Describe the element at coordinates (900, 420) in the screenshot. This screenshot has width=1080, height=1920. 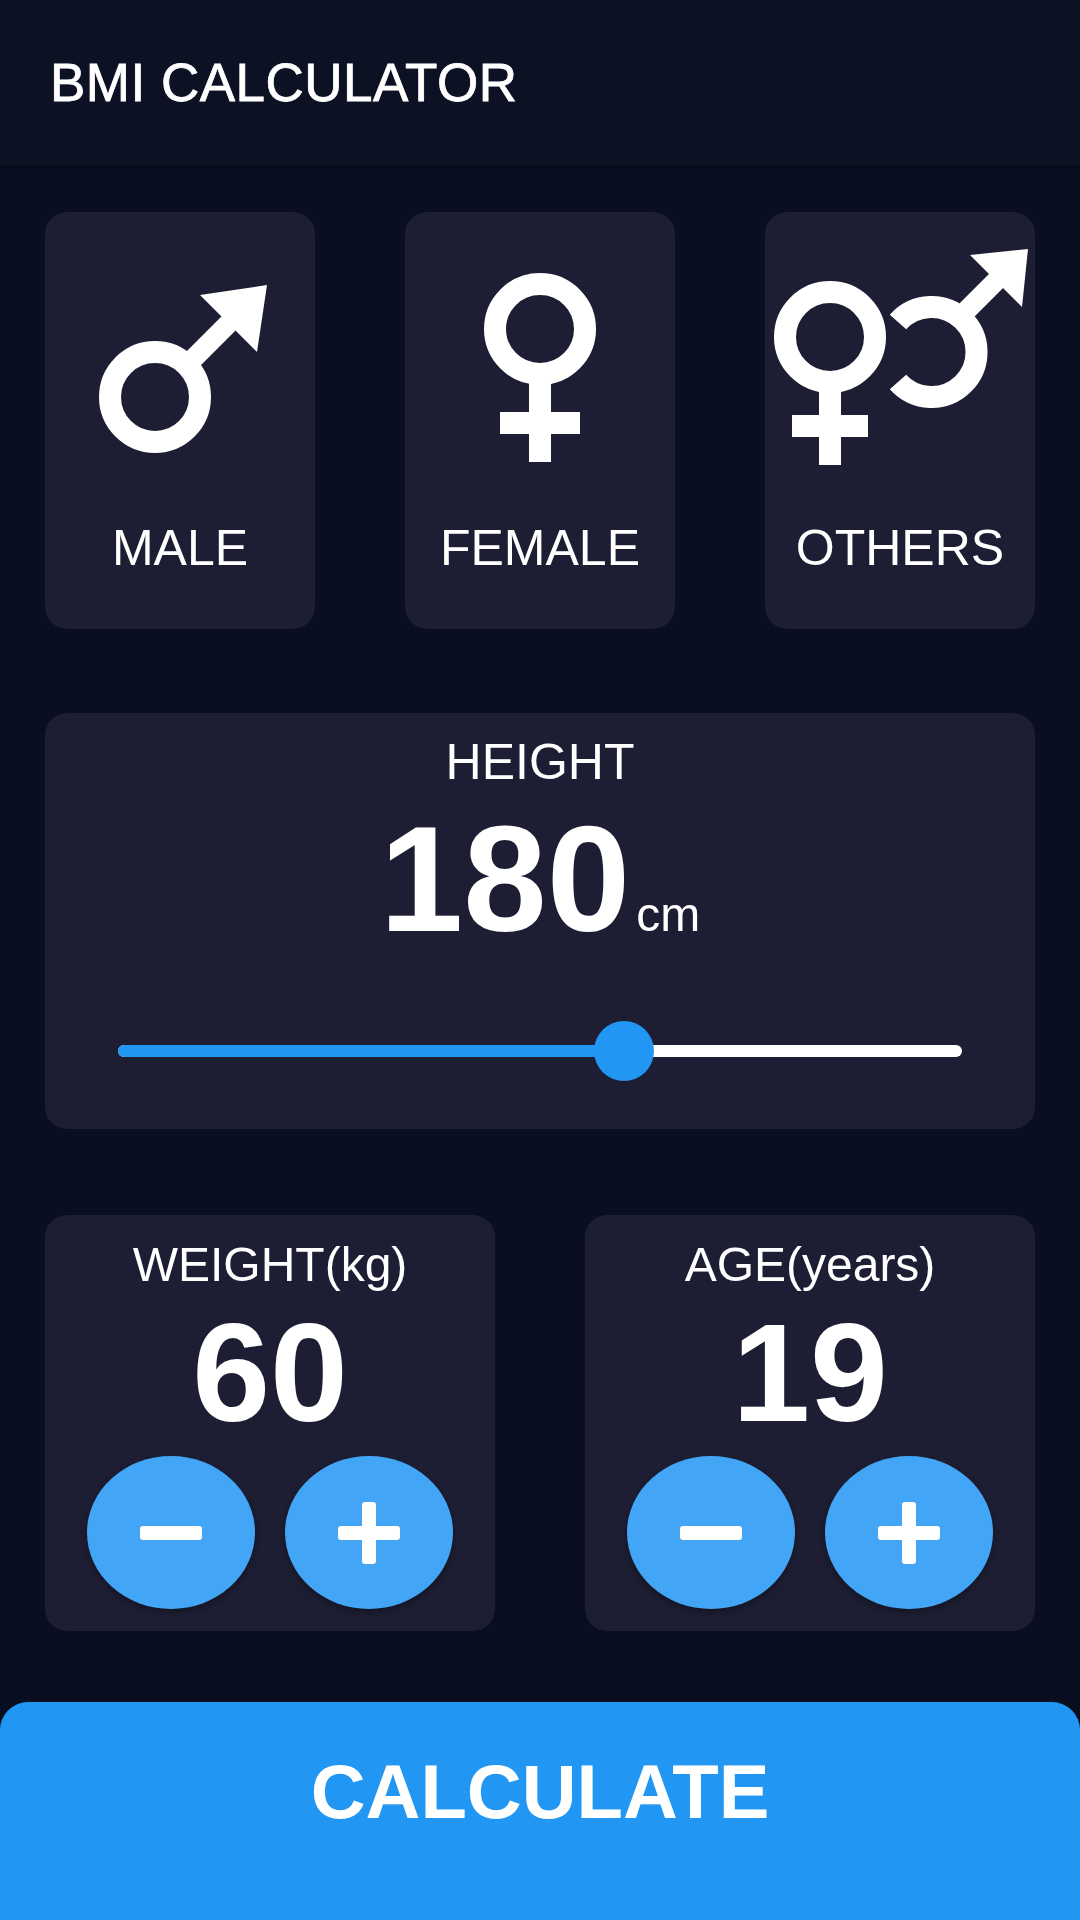
I see `gender-card: OTHERS` at that location.